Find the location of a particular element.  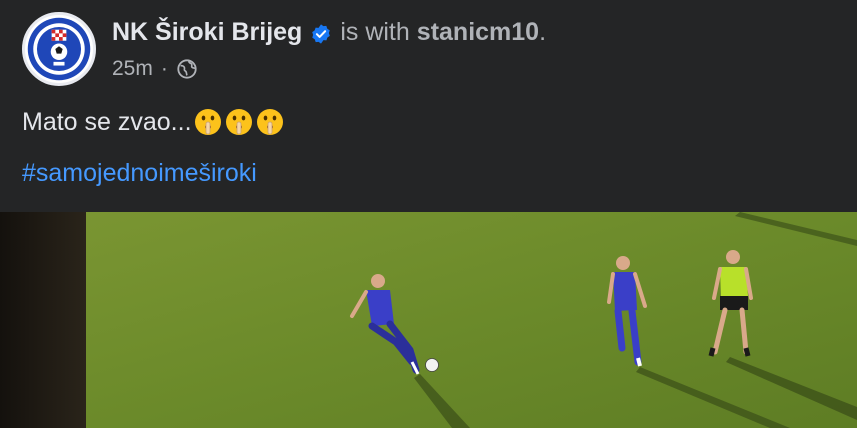

page-name-link: NK Široki Brijeg is located at coordinates (207, 32).